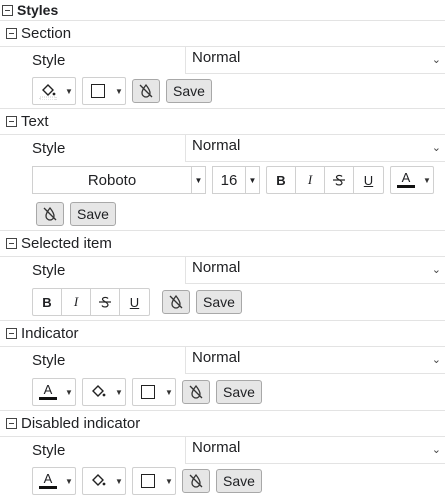  I want to click on section-title: Section, so click(46, 33).